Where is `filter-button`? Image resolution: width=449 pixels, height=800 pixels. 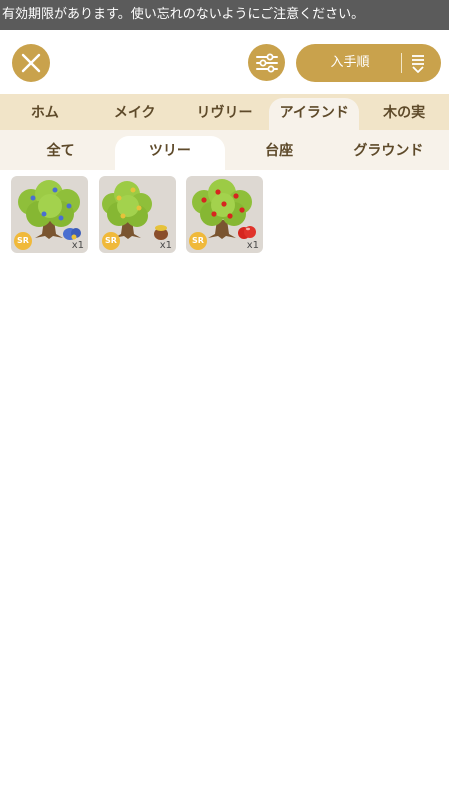 filter-button is located at coordinates (266, 62).